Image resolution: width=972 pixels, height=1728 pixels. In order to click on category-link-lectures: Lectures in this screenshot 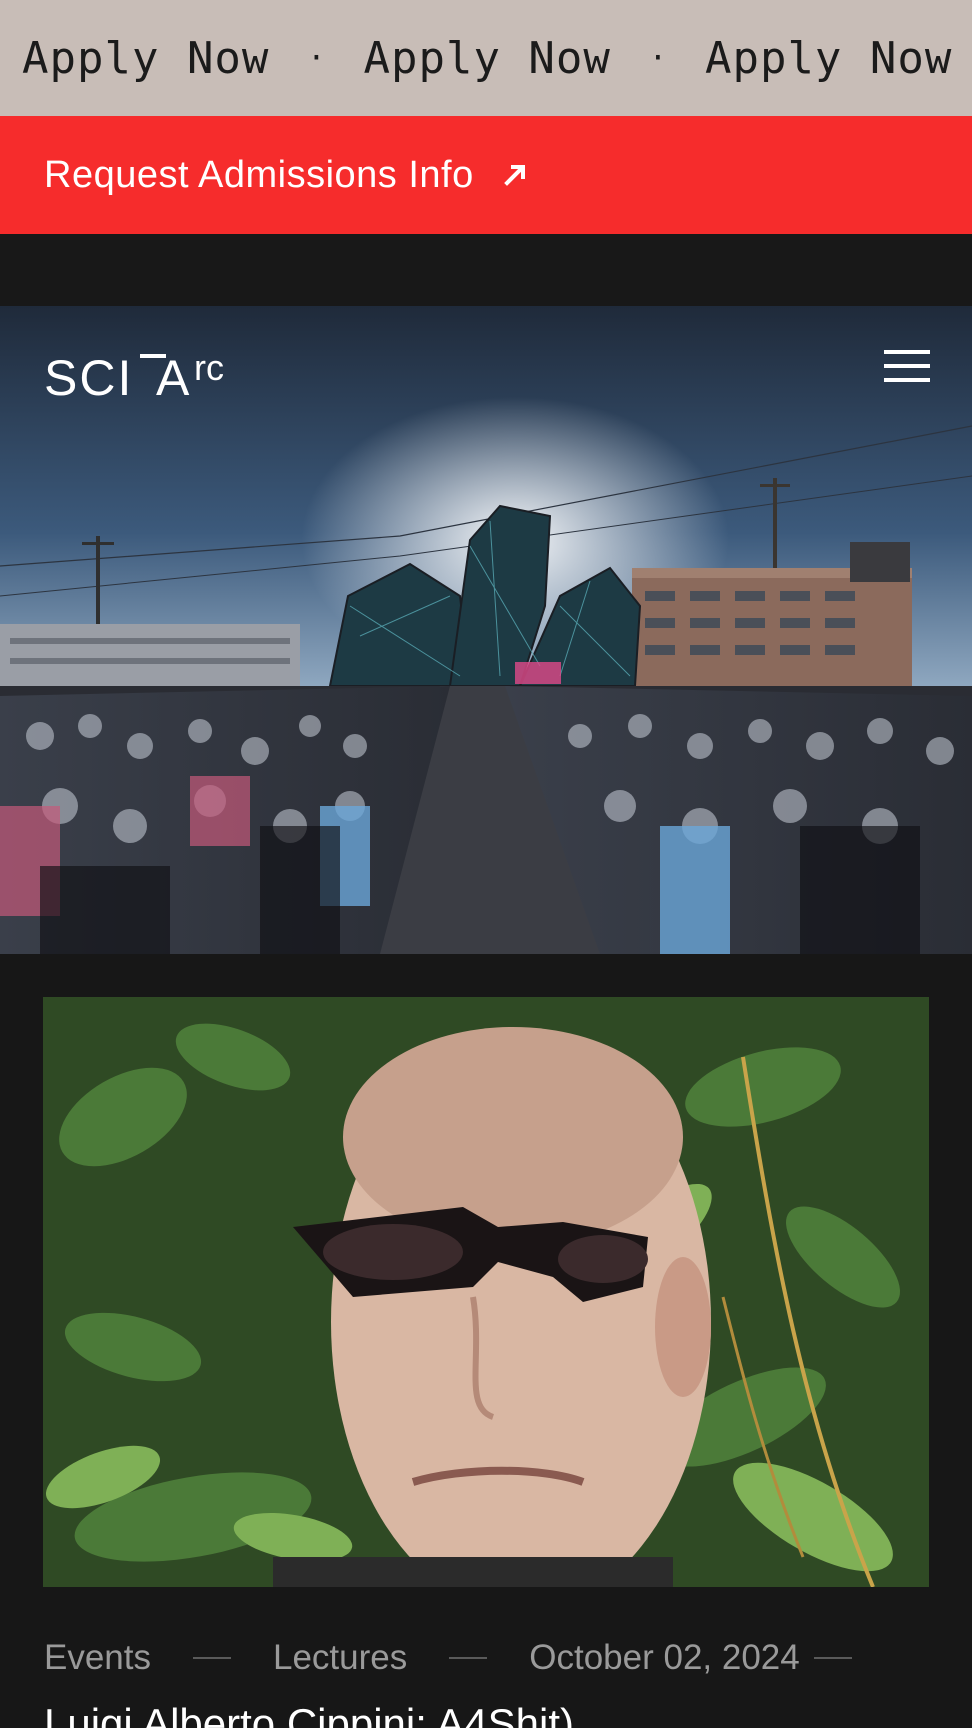, I will do `click(340, 1658)`.